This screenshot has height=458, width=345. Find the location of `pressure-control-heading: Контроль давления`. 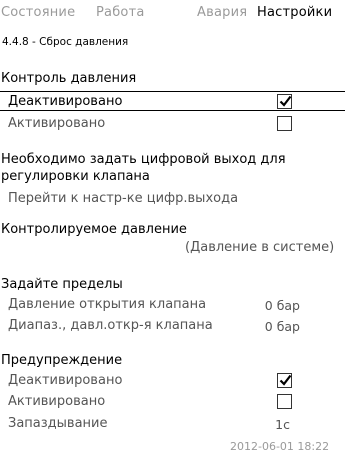

pressure-control-heading: Контроль давления is located at coordinates (69, 78).